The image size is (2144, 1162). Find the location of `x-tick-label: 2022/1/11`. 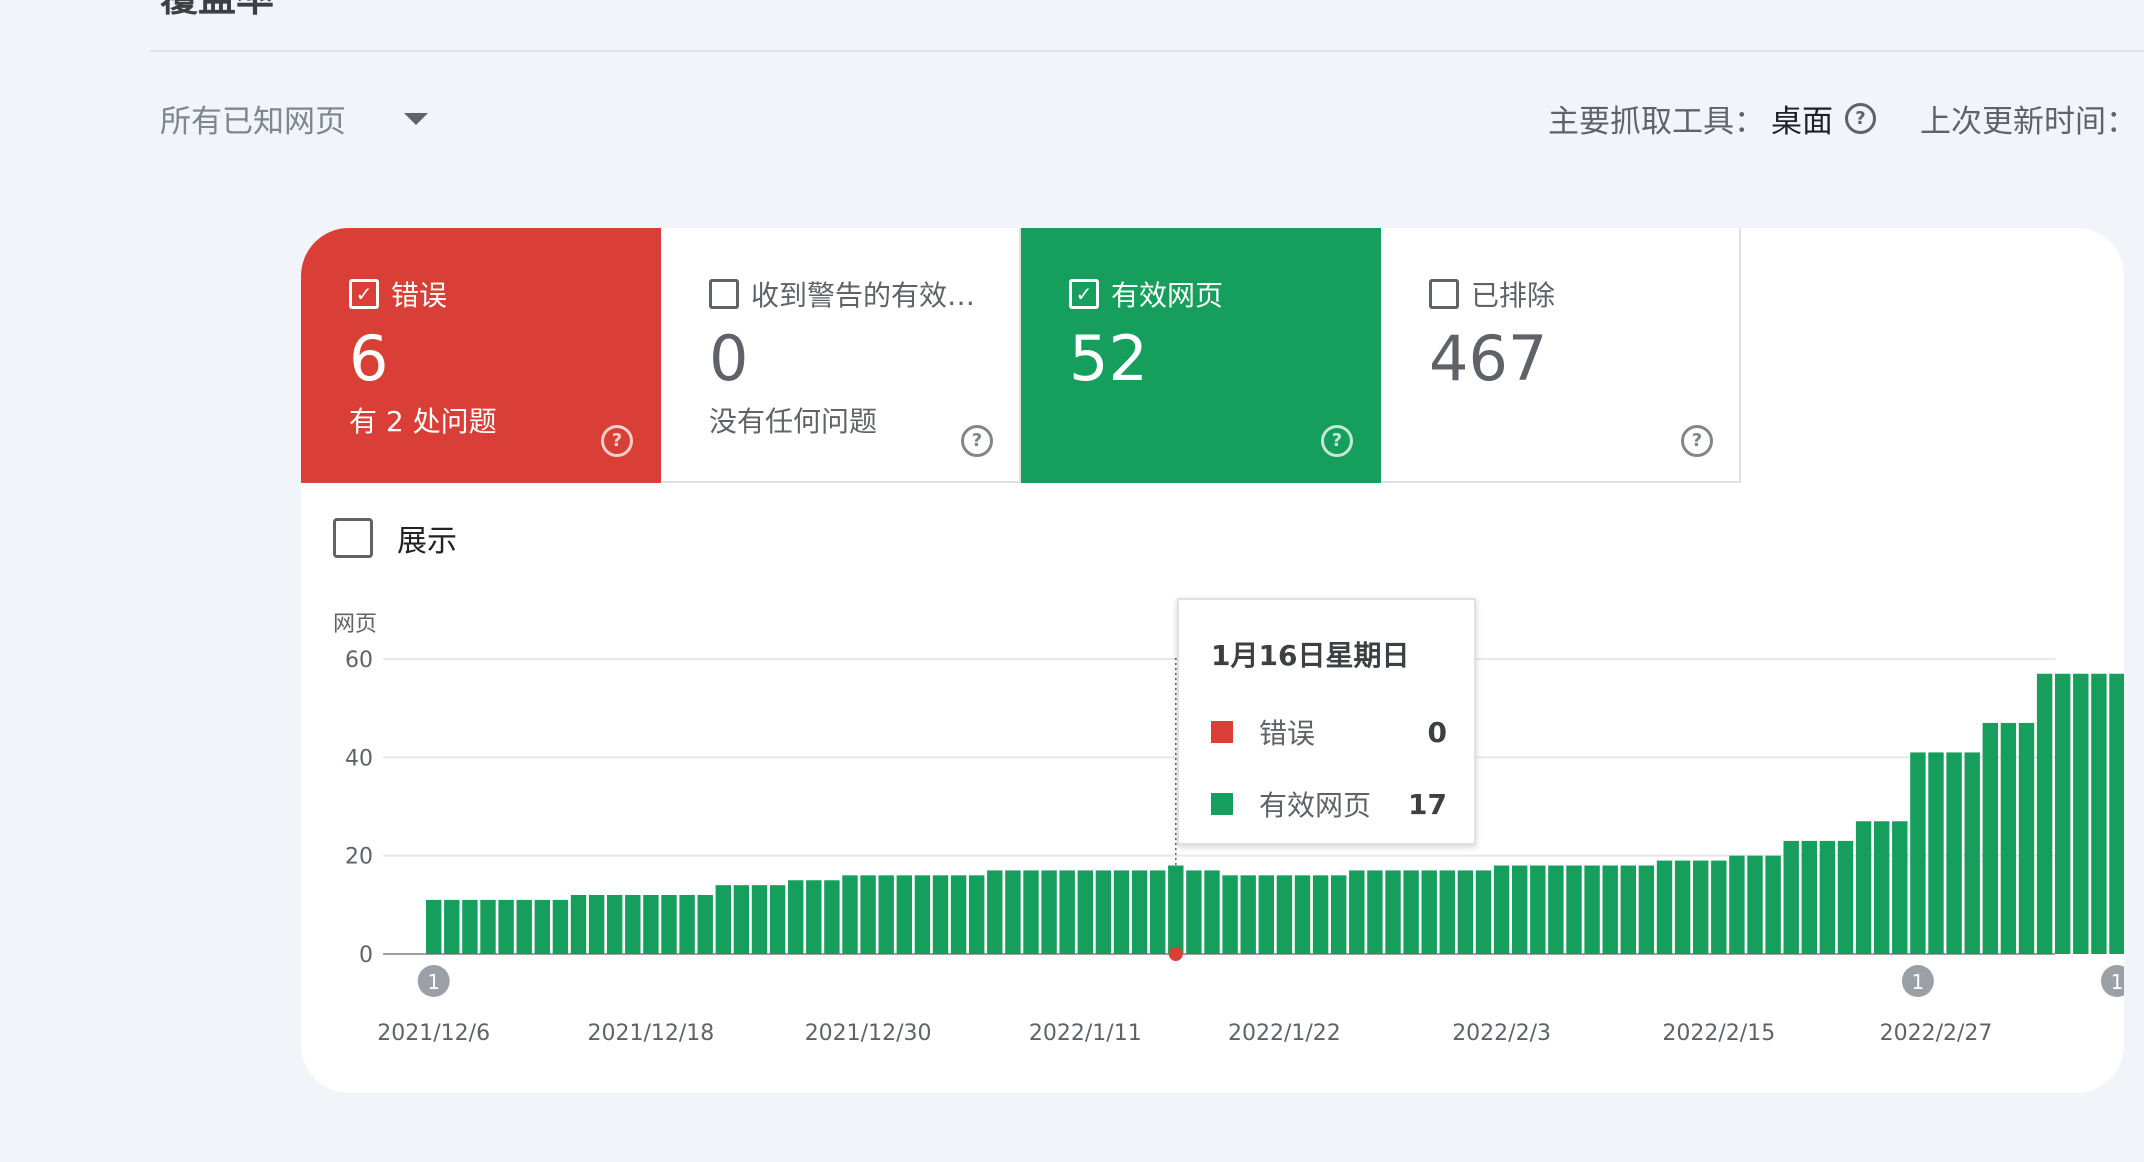

x-tick-label: 2022/1/11 is located at coordinates (1085, 1033).